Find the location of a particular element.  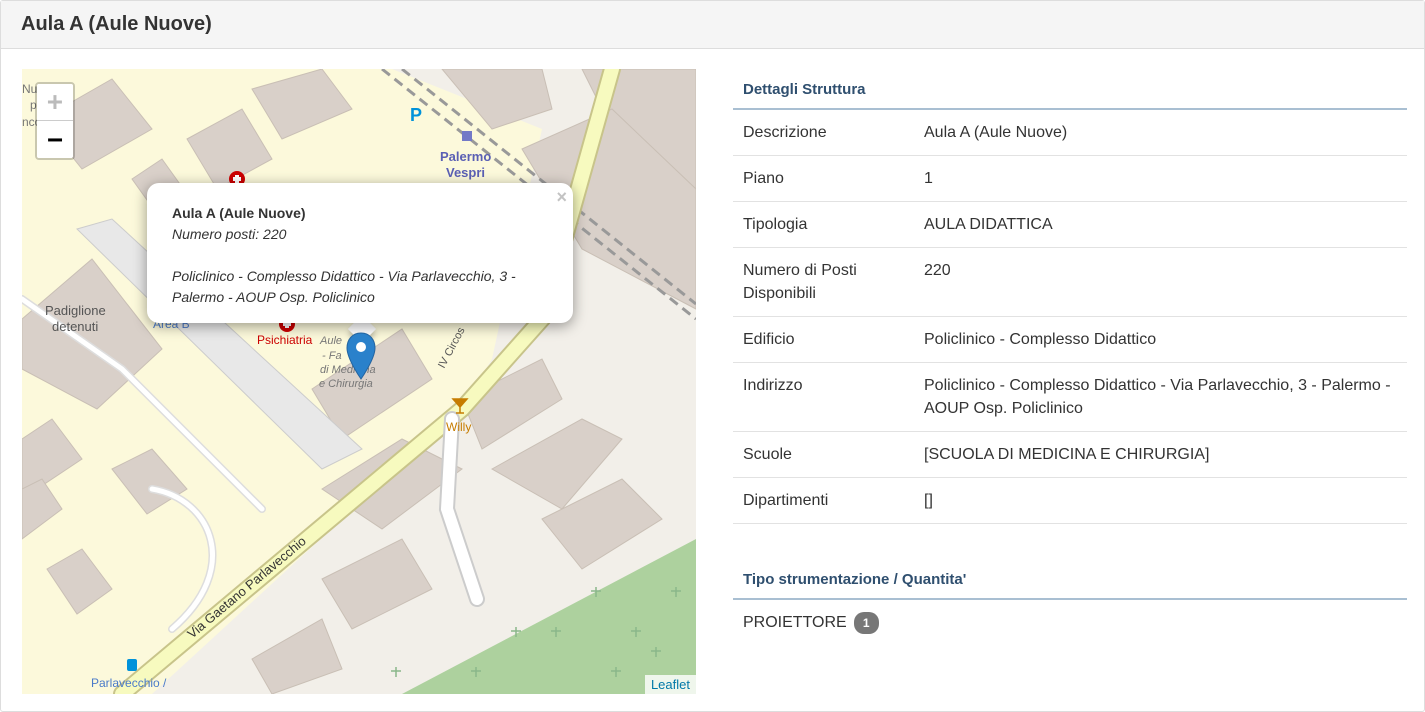

table-row: Dipartimenti [] is located at coordinates (1070, 500).